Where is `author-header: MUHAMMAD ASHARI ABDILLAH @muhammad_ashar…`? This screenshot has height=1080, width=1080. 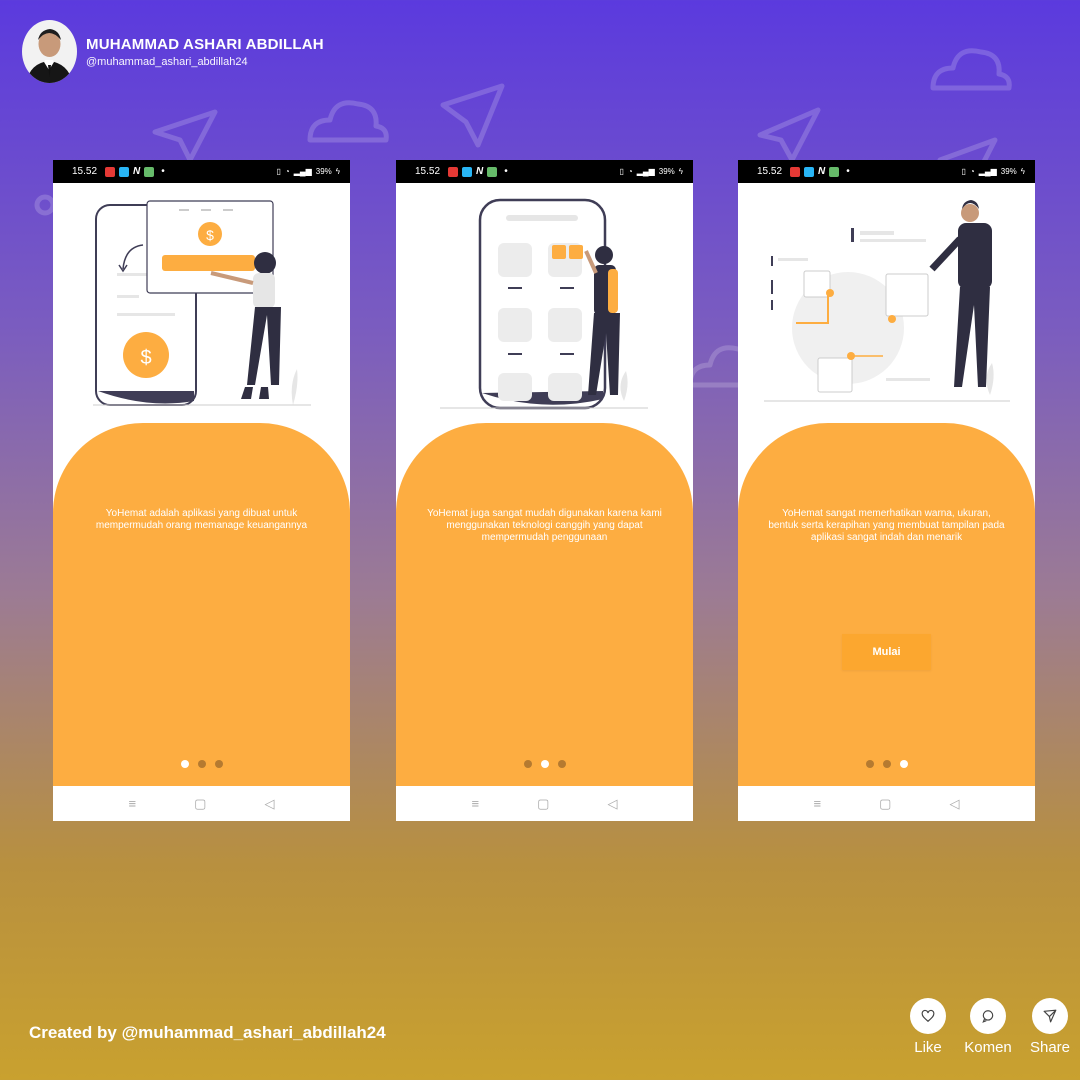
author-header: MUHAMMAD ASHARI ABDILLAH @muhammad_ashar… is located at coordinates (173, 51).